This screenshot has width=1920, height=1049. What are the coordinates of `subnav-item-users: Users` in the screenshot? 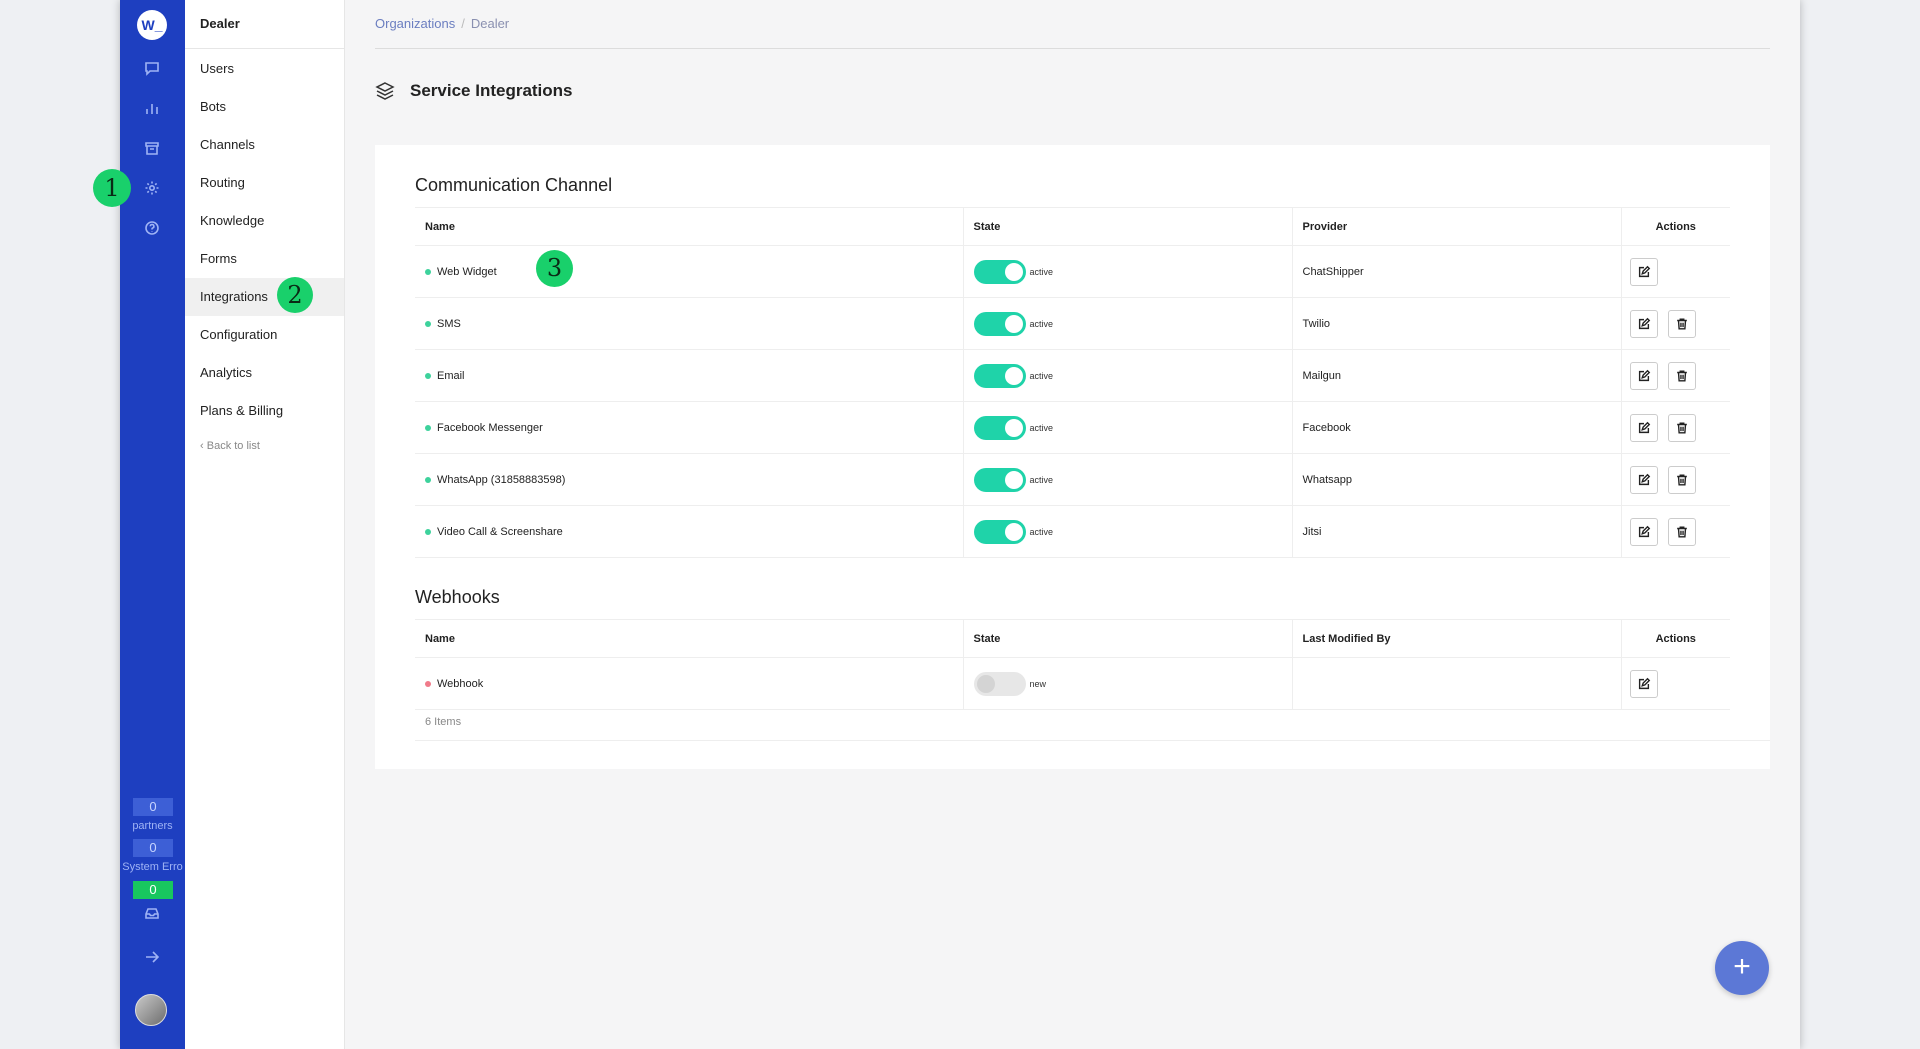 It's located at (264, 69).